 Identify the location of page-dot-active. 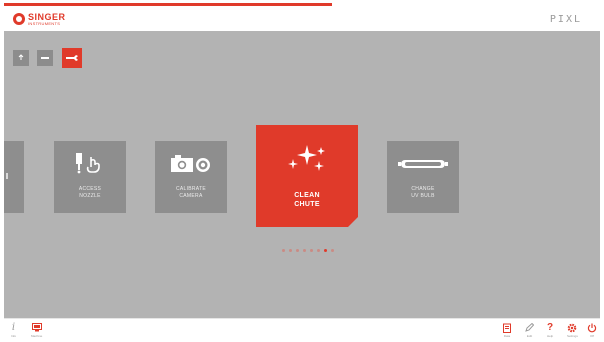
(325, 250).